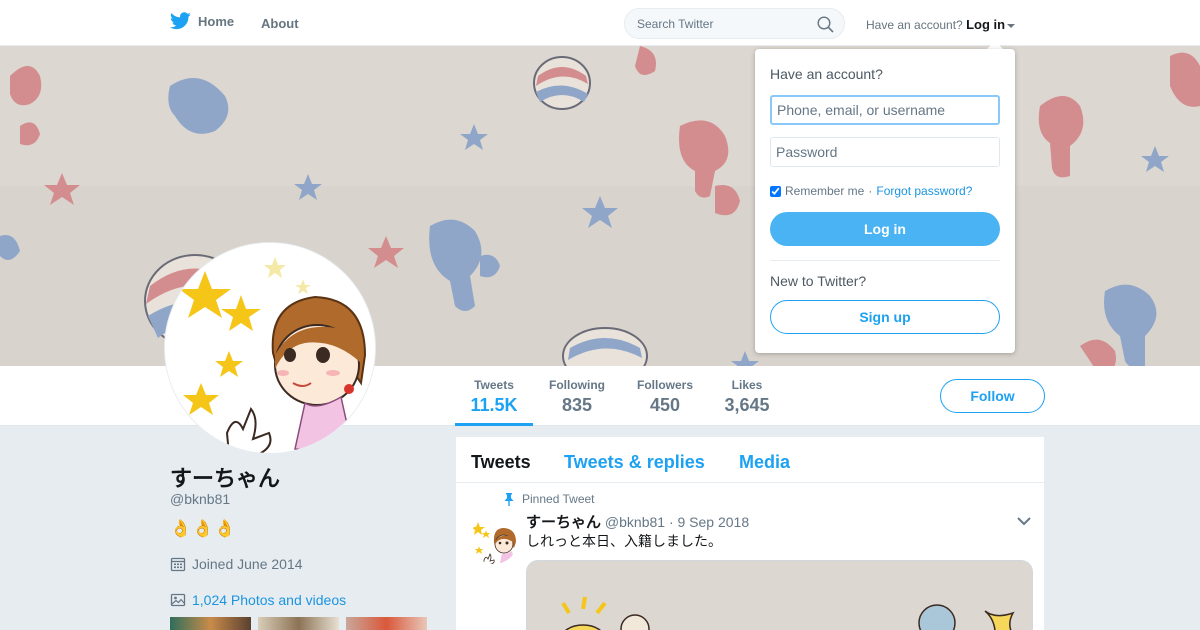 The height and width of the screenshot is (630, 1200). Describe the element at coordinates (764, 462) in the screenshot. I see `tab-media: Media` at that location.